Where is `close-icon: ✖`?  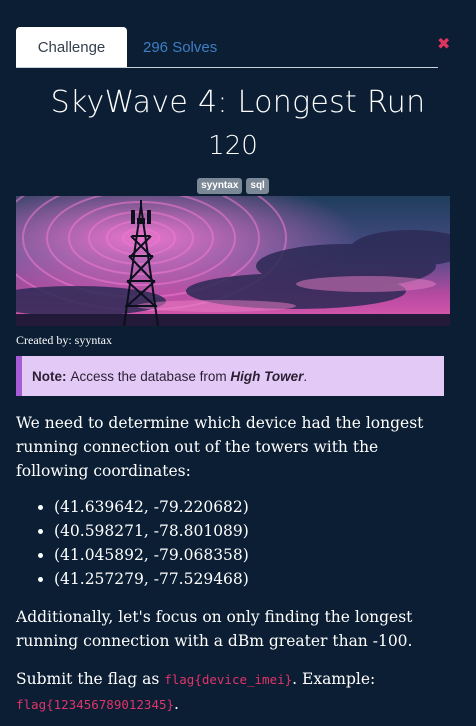 close-icon: ✖ is located at coordinates (444, 44).